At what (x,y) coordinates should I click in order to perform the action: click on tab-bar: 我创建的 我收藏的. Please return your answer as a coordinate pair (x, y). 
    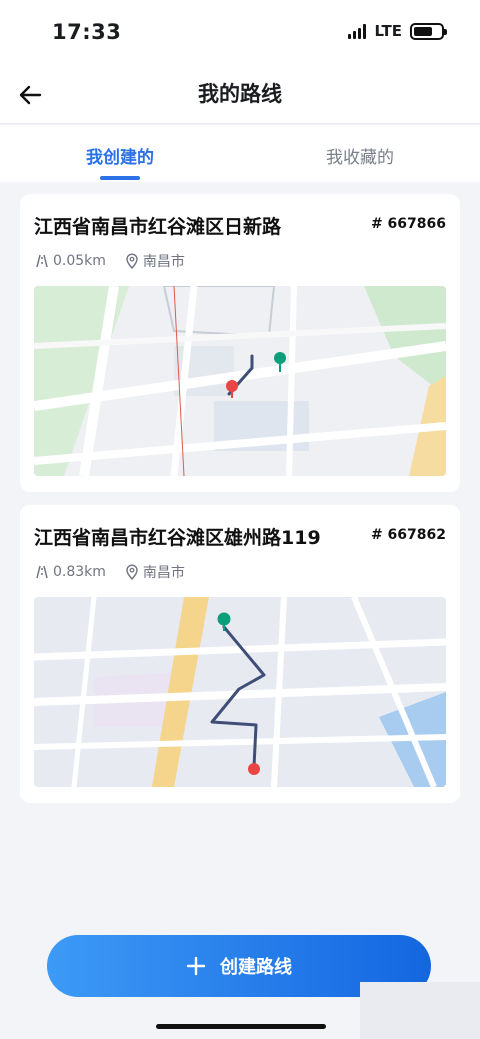
    Looking at the image, I should click on (240, 153).